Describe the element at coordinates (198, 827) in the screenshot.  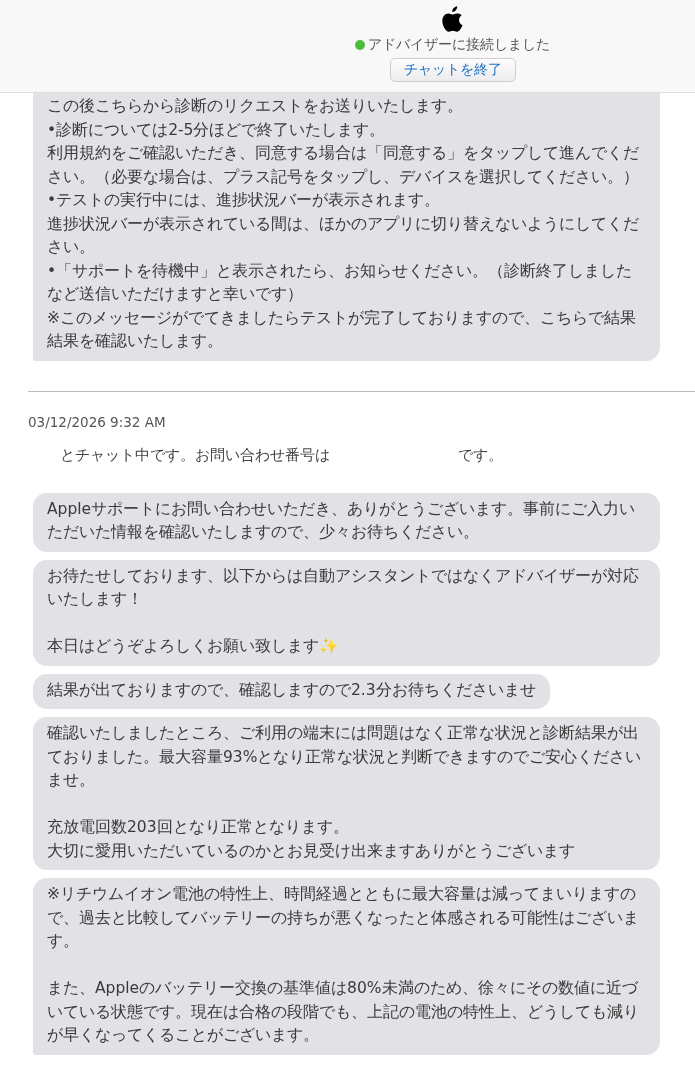
I see `message-text: 充放電回数203回となり正常となります。` at that location.